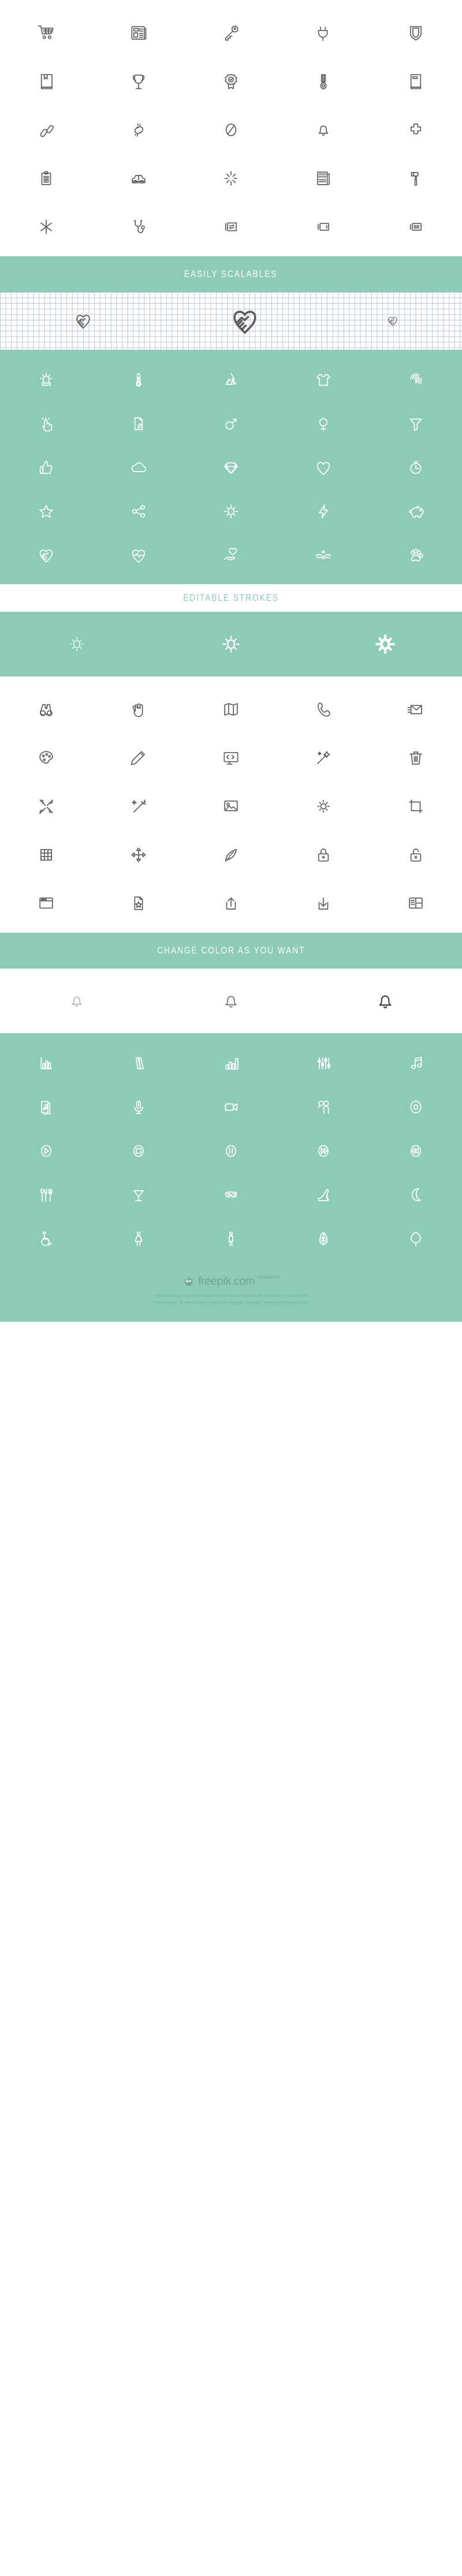 The image size is (462, 2576). Describe the element at coordinates (231, 511) in the screenshot. I see `sun-icon` at that location.